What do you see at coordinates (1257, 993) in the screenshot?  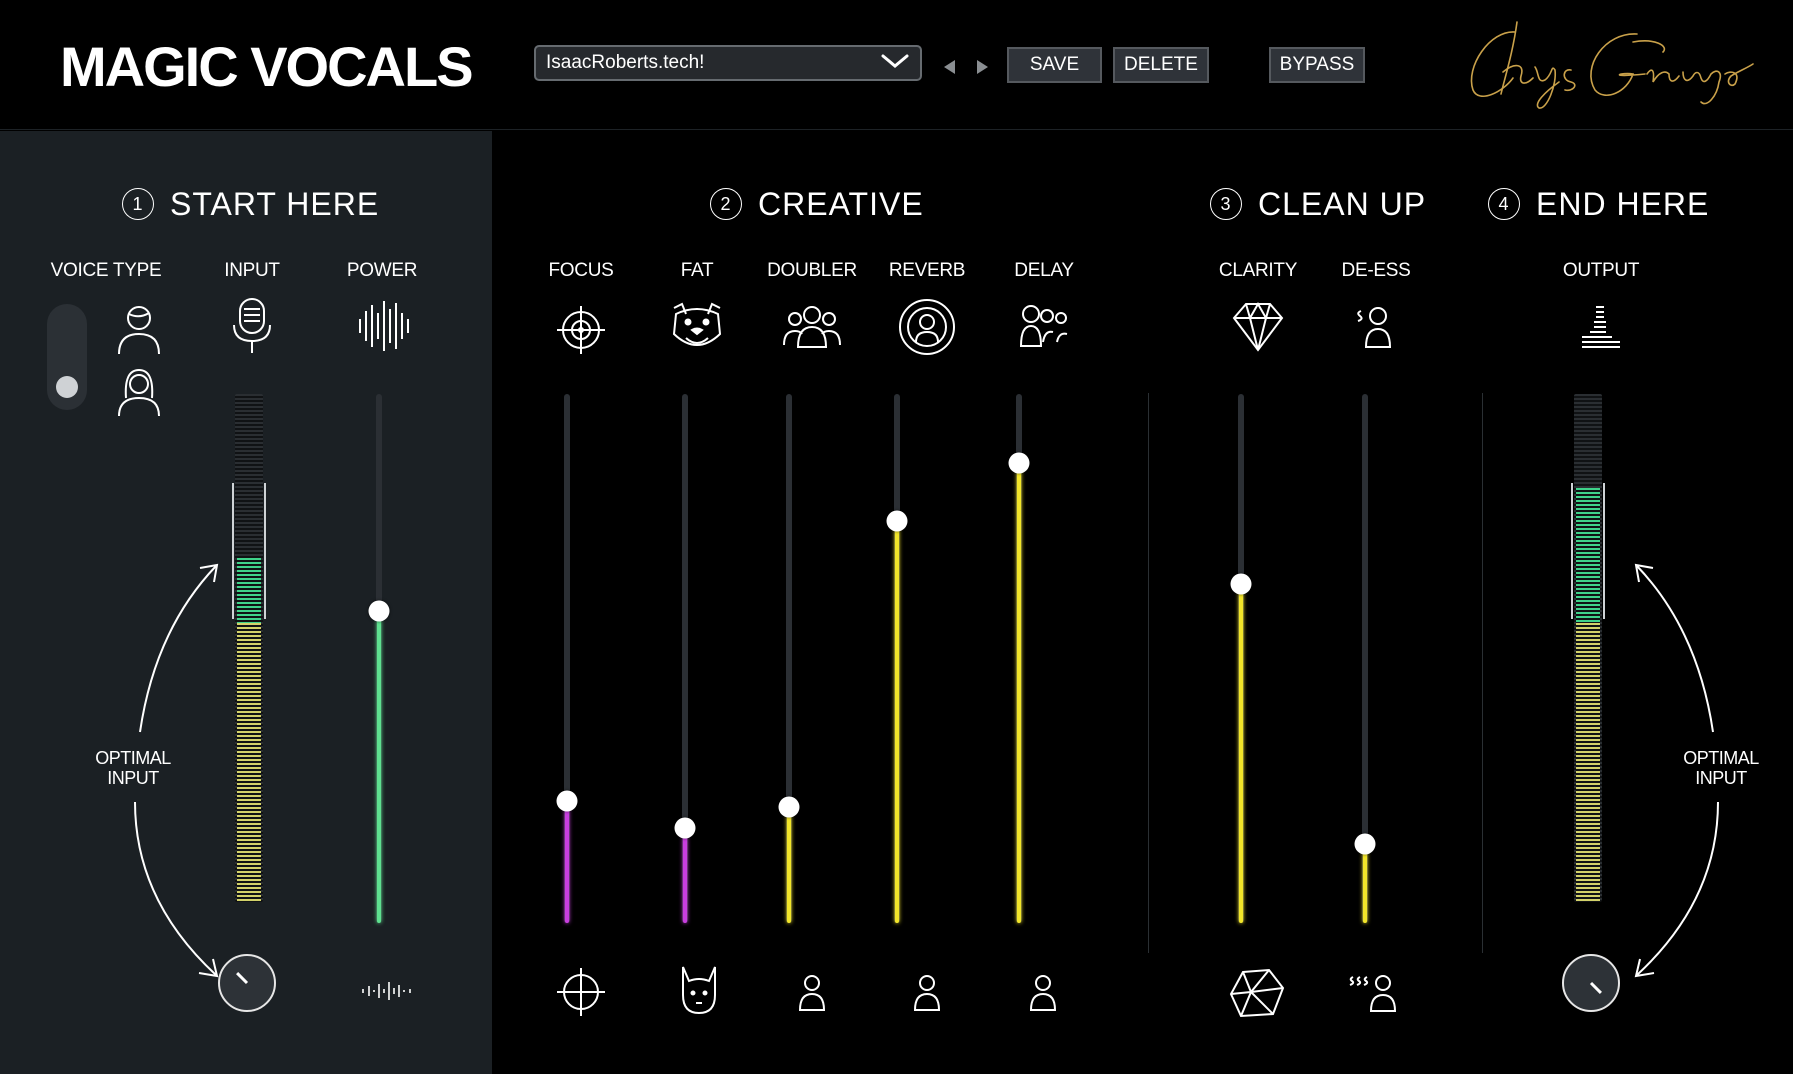 I see `rough-gem-icon` at bounding box center [1257, 993].